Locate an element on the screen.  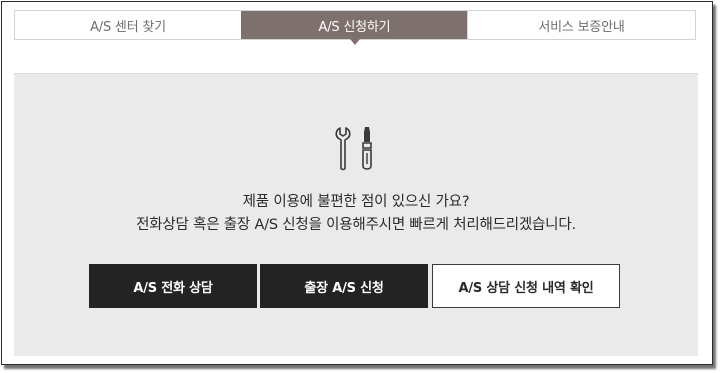
help-message-line1: 제품 이용에 불편한 점이 있으신 가요? is located at coordinates (356, 202).